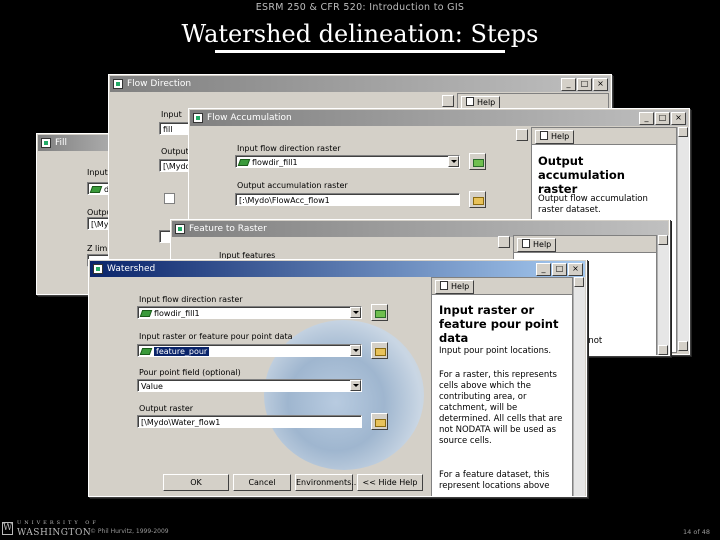 Image resolution: width=720 pixels, height=540 pixels. I want to click on watershed-help-heading: Input raster or feature pour point data, so click(499, 324).